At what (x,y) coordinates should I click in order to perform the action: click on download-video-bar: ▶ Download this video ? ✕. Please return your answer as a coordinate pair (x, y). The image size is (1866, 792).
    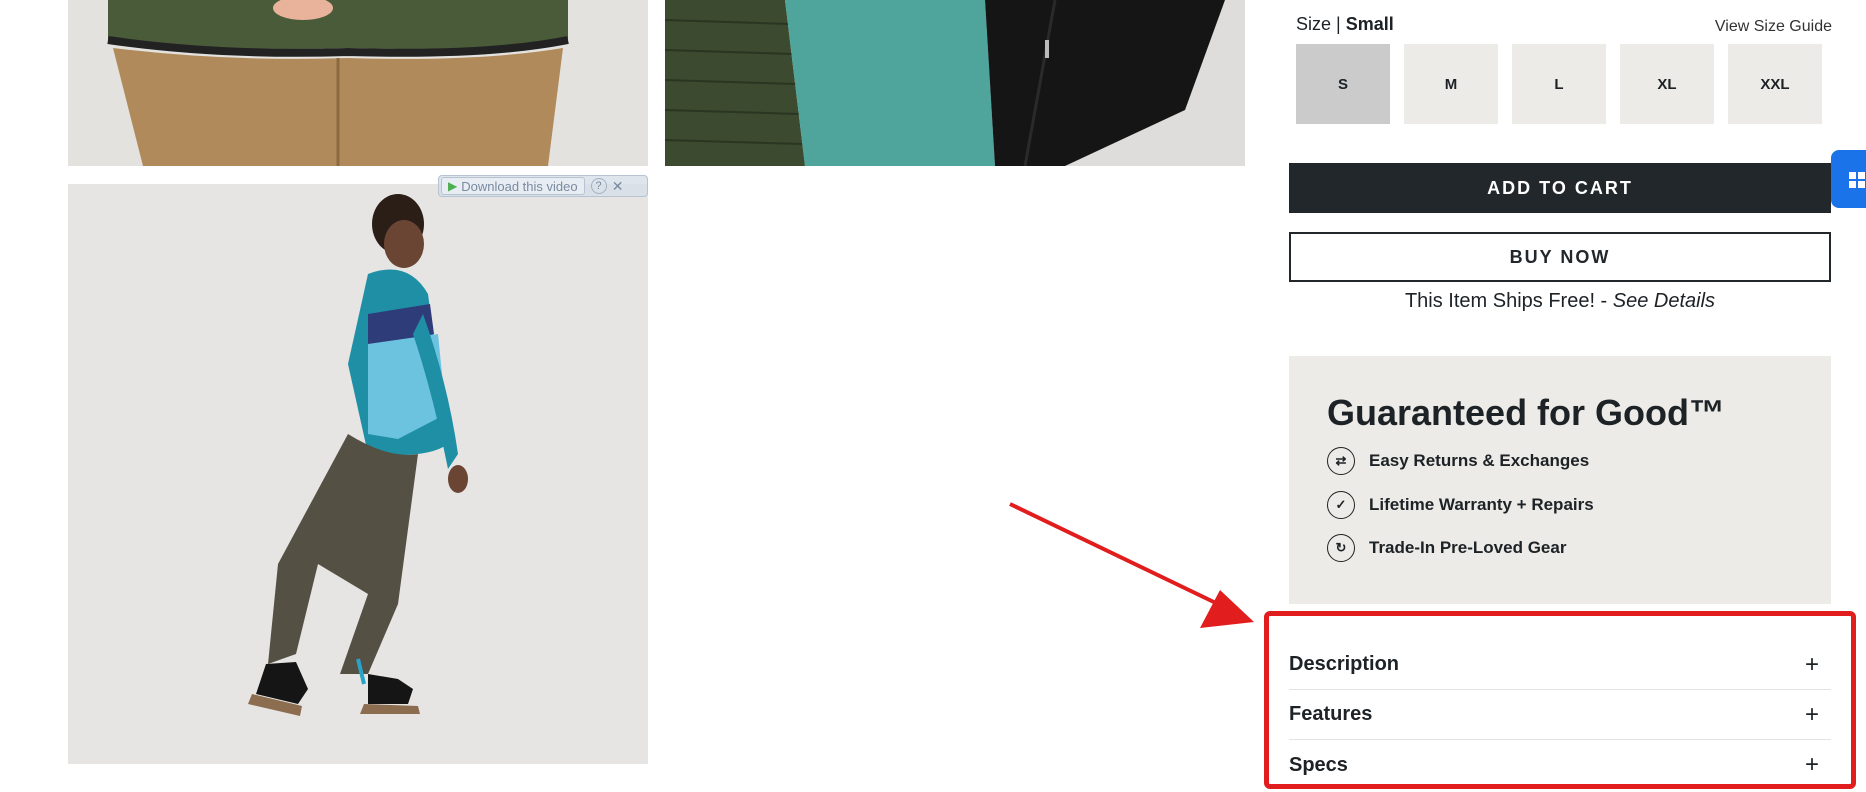
    Looking at the image, I should click on (543, 186).